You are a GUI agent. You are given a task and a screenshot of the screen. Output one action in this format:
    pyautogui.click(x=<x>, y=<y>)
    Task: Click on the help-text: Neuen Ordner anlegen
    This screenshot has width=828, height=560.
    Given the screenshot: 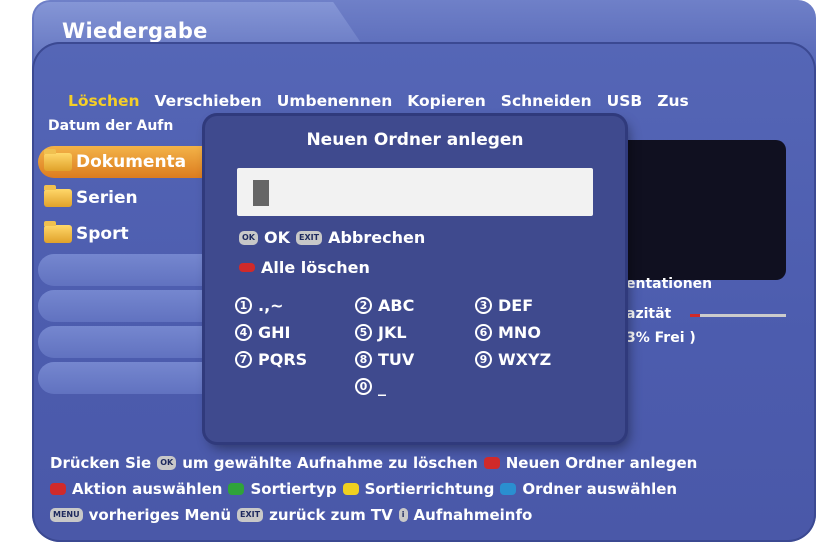 What is the action you would take?
    pyautogui.click(x=601, y=463)
    